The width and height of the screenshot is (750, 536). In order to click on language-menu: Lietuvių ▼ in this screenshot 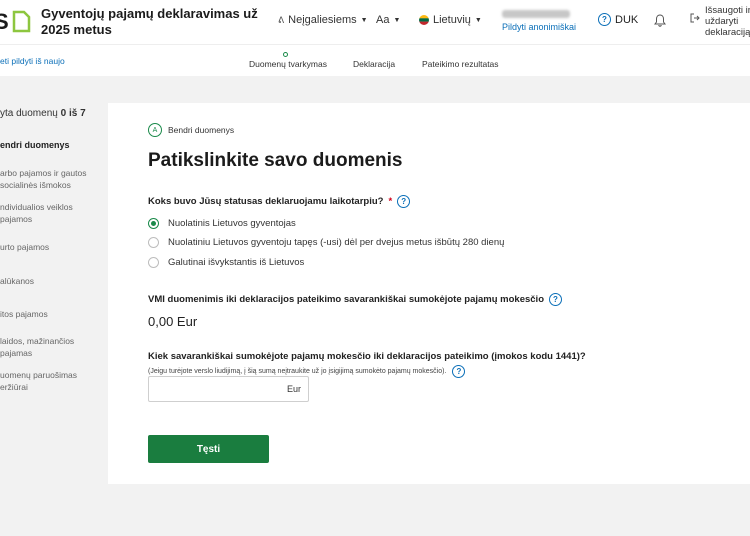, I will do `click(450, 20)`.